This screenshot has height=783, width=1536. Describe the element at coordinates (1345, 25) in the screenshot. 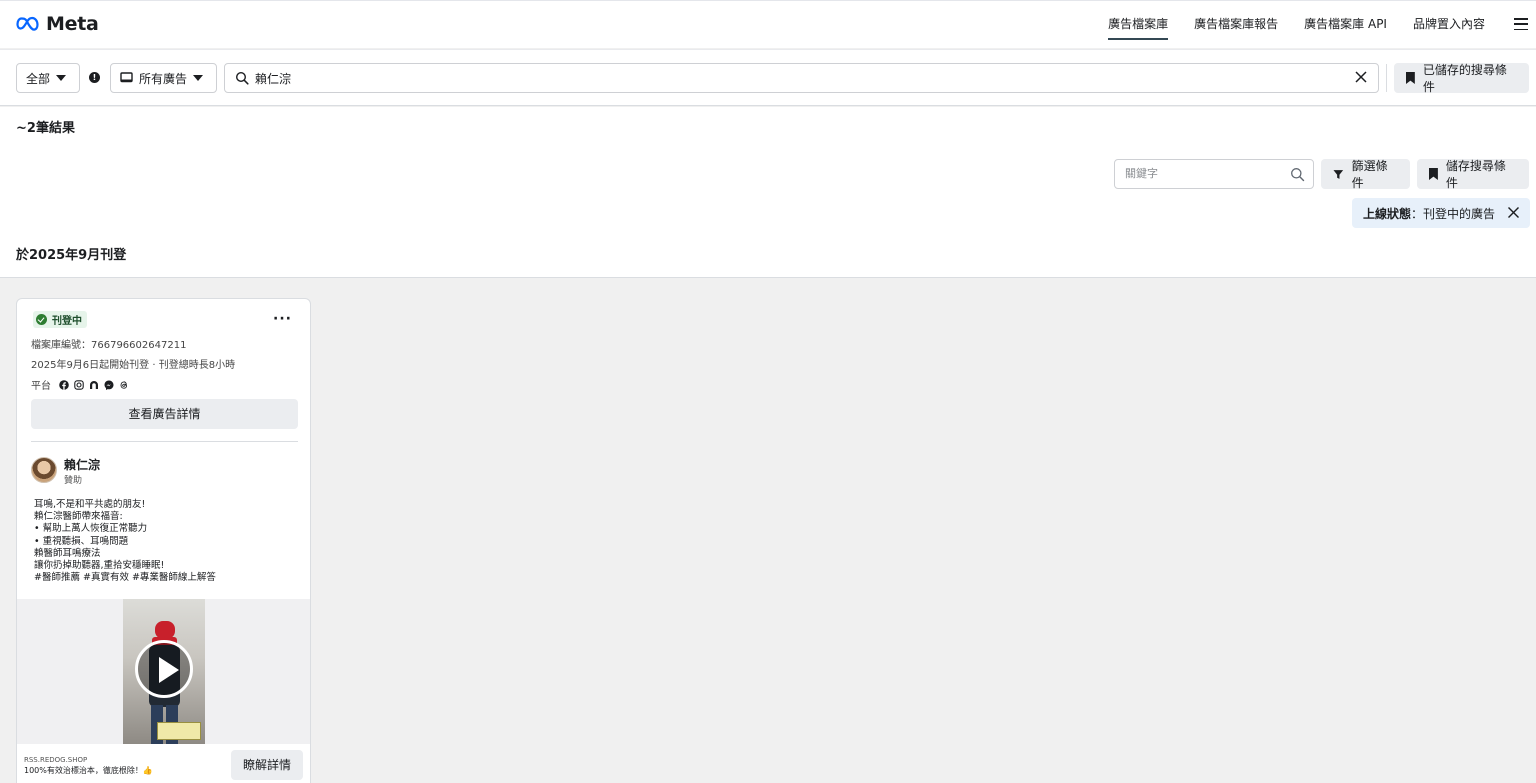

I see `nav-ad-library-api: 廣告檔案庫 API` at that location.